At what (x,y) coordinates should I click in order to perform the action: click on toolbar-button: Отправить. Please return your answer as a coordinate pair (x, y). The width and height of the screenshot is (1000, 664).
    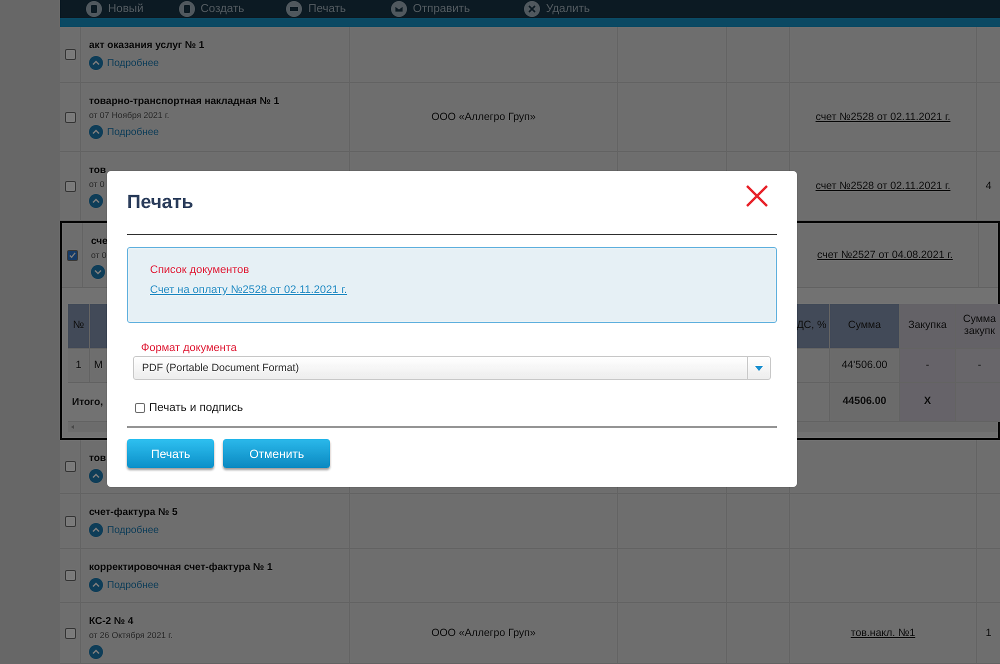
    Looking at the image, I should click on (430, 9).